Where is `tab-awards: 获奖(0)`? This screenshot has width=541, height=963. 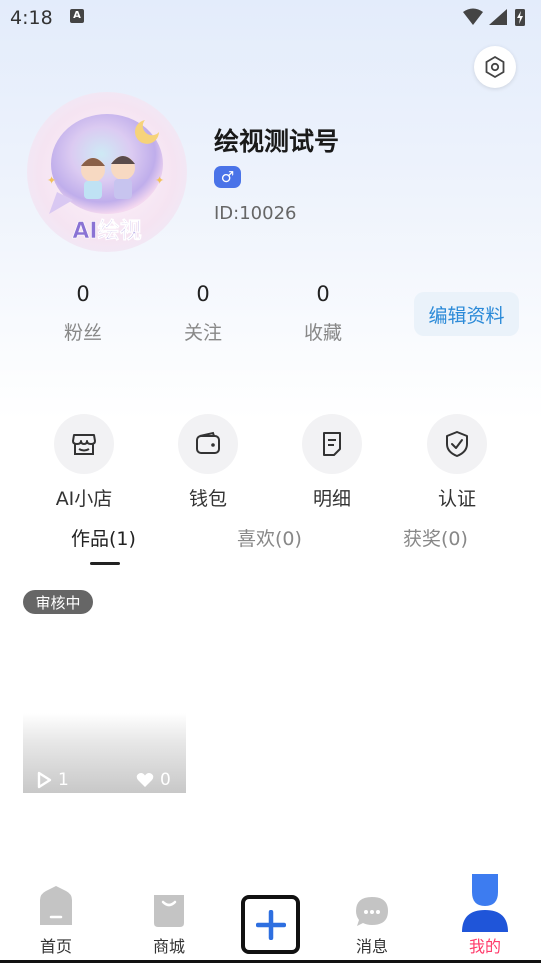
tab-awards: 获奖(0) is located at coordinates (435, 537).